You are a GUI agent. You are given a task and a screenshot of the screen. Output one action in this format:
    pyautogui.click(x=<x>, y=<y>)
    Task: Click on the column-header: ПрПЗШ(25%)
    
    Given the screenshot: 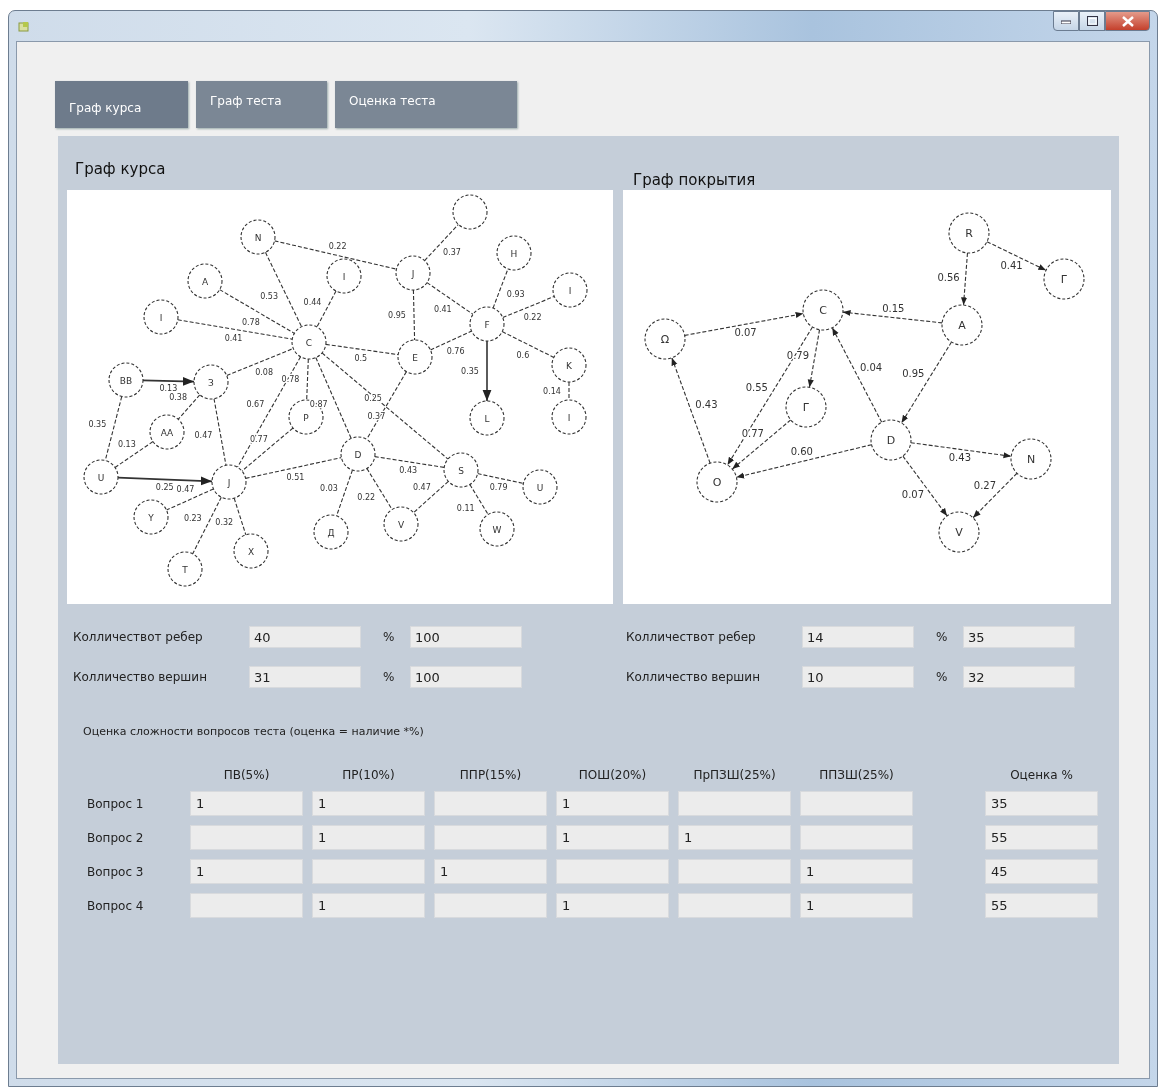 What is the action you would take?
    pyautogui.click(x=734, y=775)
    